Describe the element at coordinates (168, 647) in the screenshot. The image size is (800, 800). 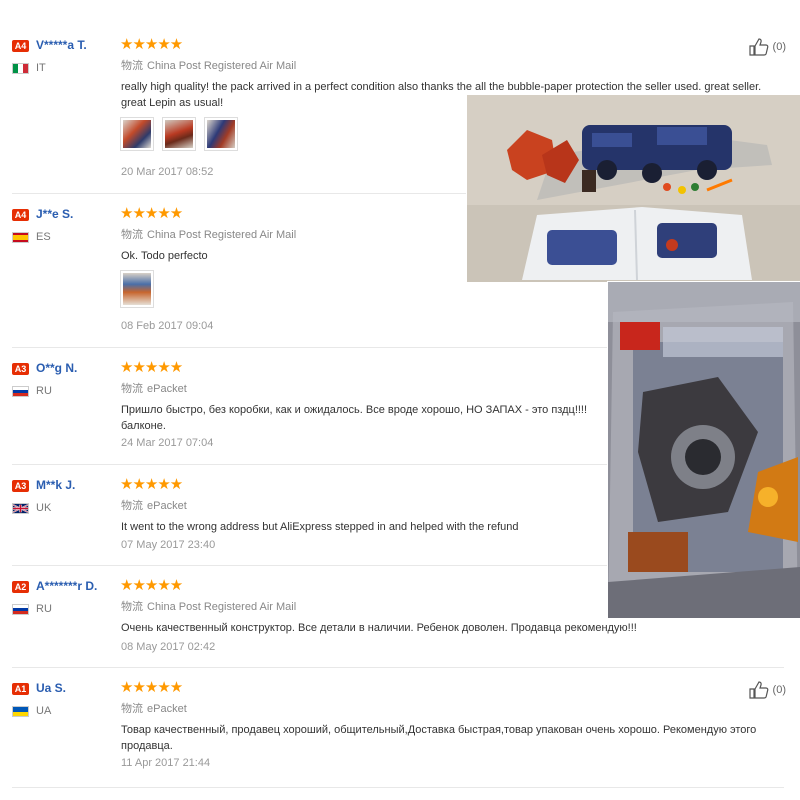
I see `review-date: 08 May 2017 02:42` at that location.